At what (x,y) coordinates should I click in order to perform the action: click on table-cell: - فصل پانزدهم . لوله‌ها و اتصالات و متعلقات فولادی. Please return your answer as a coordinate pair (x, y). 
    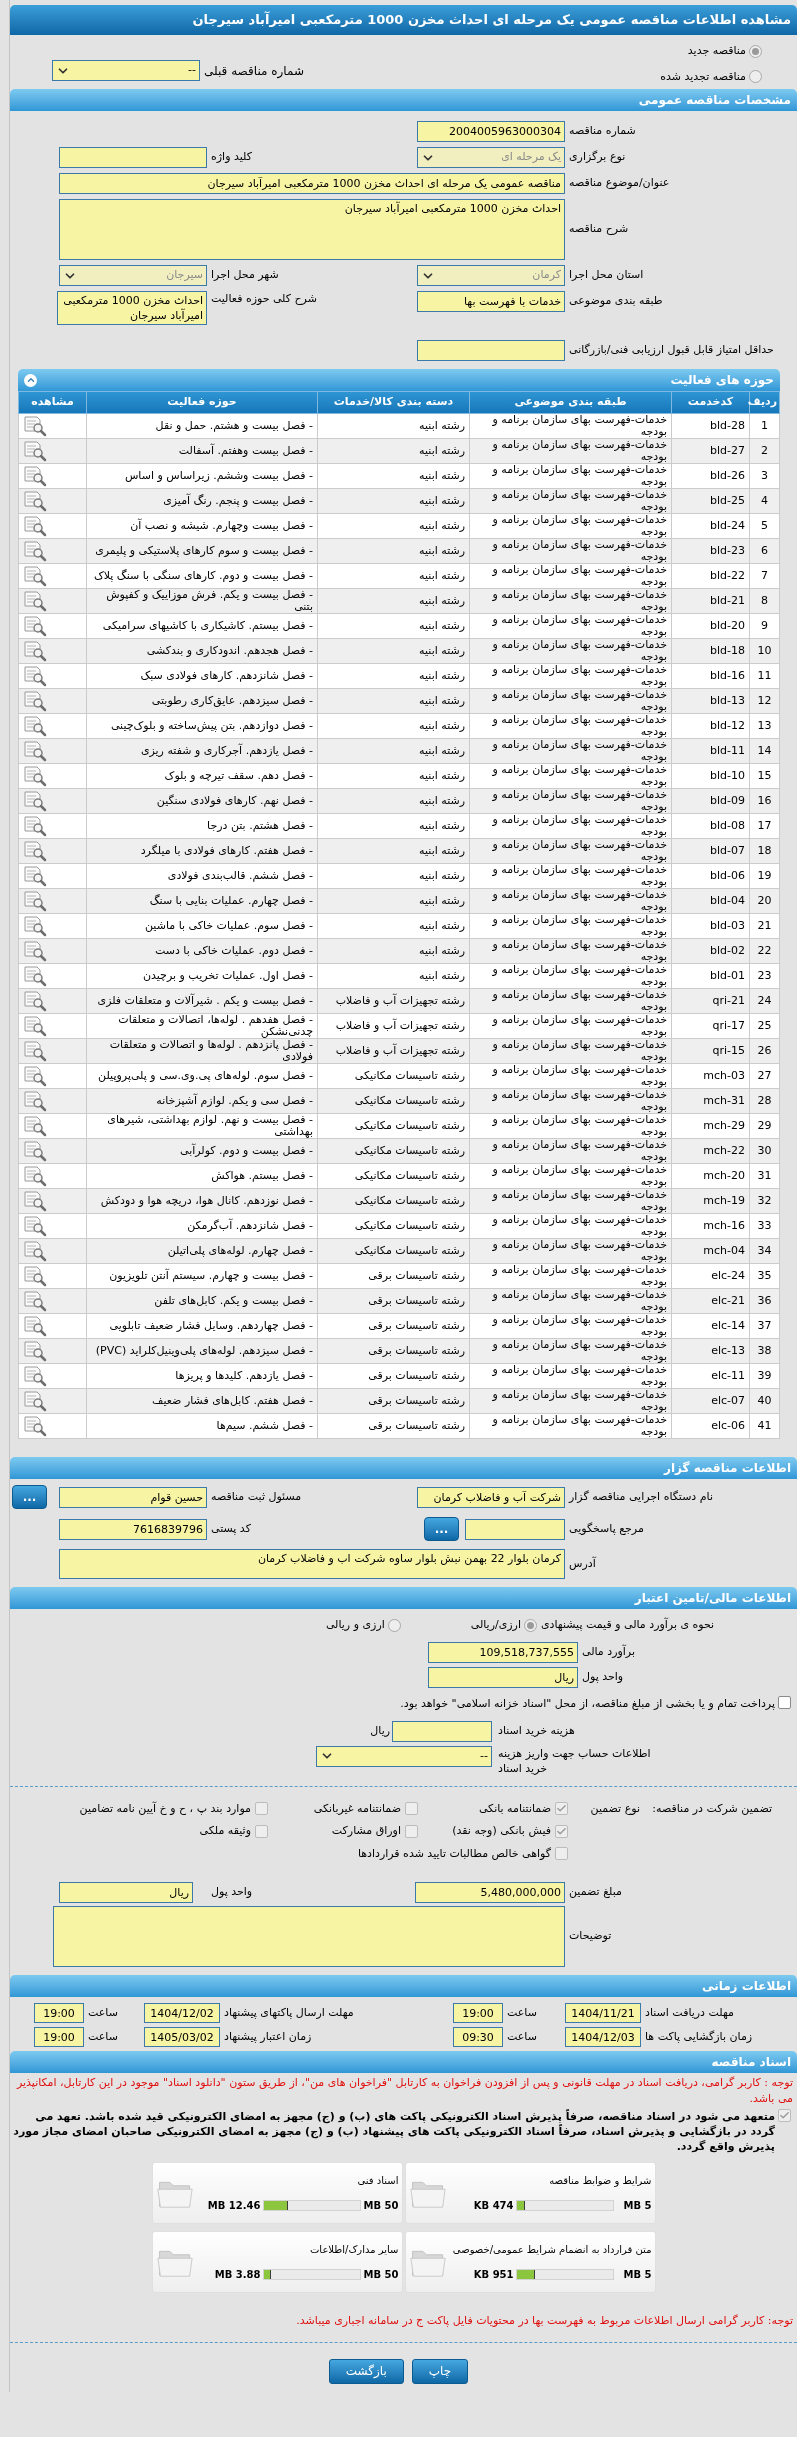
    Looking at the image, I should click on (202, 1051).